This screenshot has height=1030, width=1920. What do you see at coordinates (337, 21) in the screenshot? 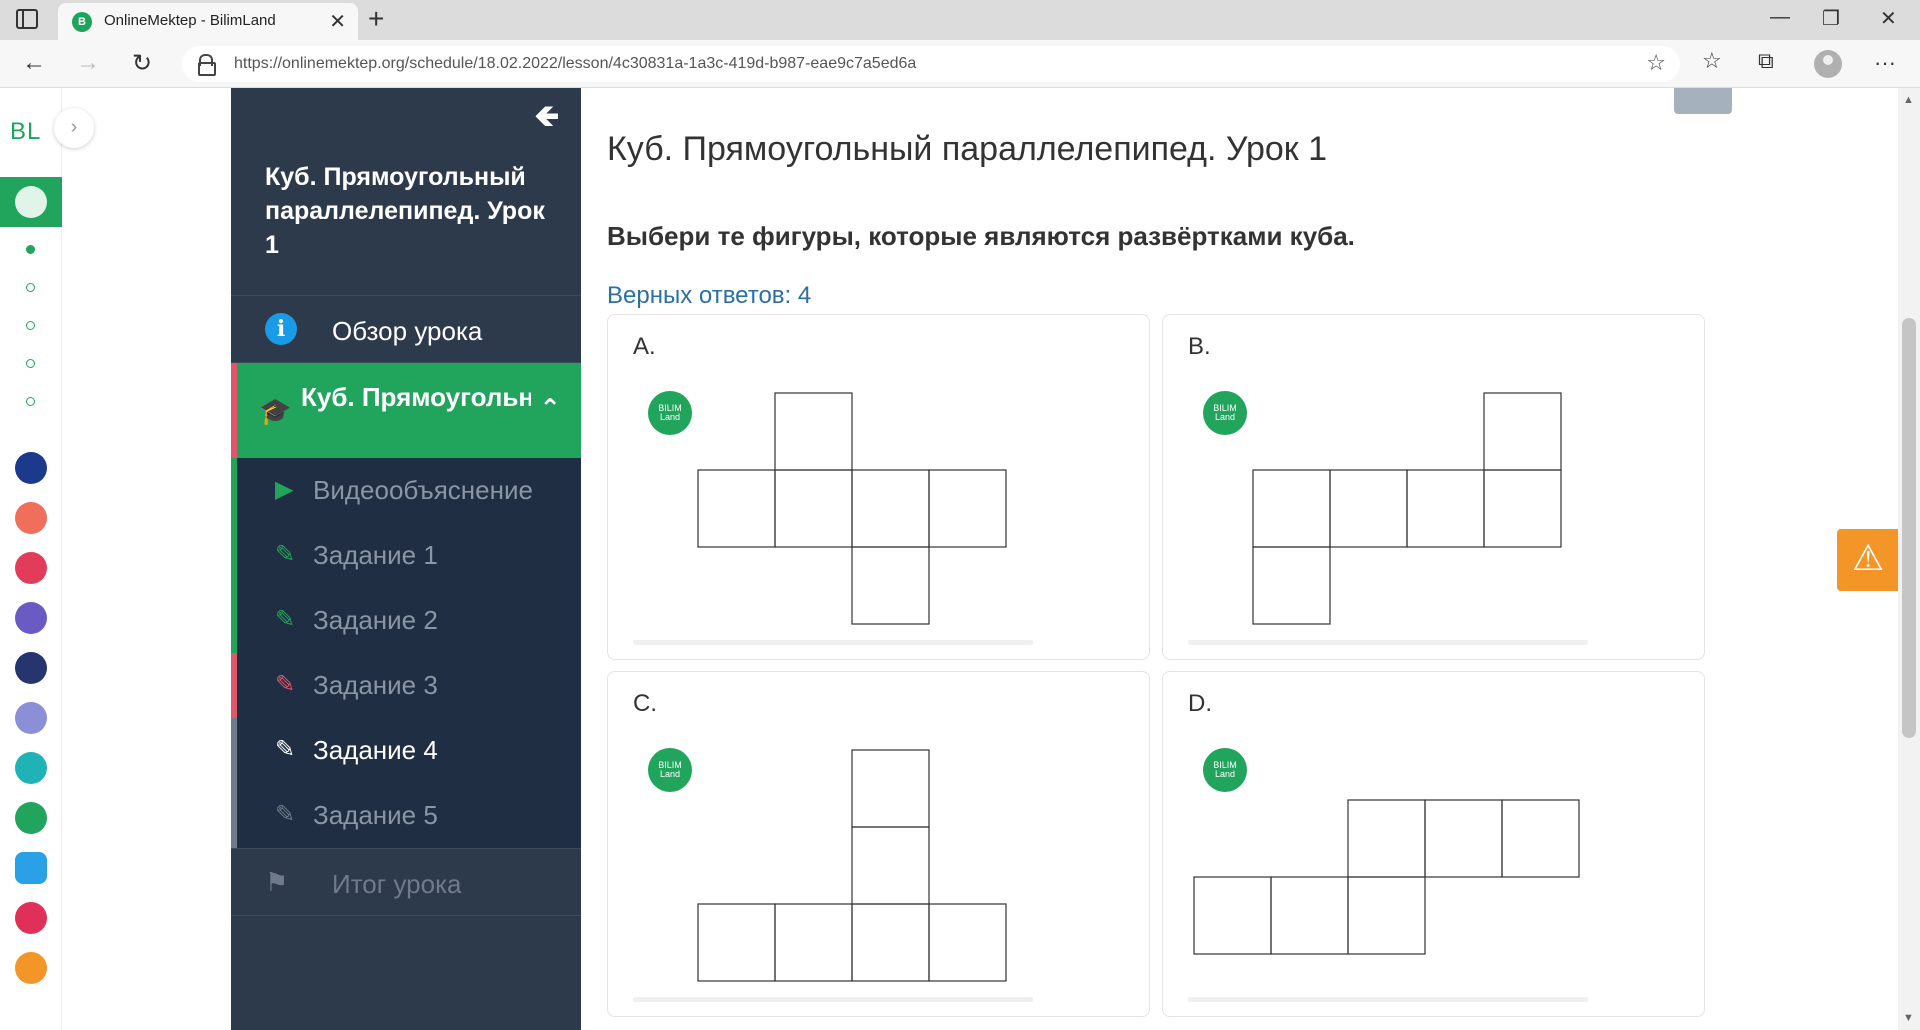
I see `tab-close-icon: ✕` at bounding box center [337, 21].